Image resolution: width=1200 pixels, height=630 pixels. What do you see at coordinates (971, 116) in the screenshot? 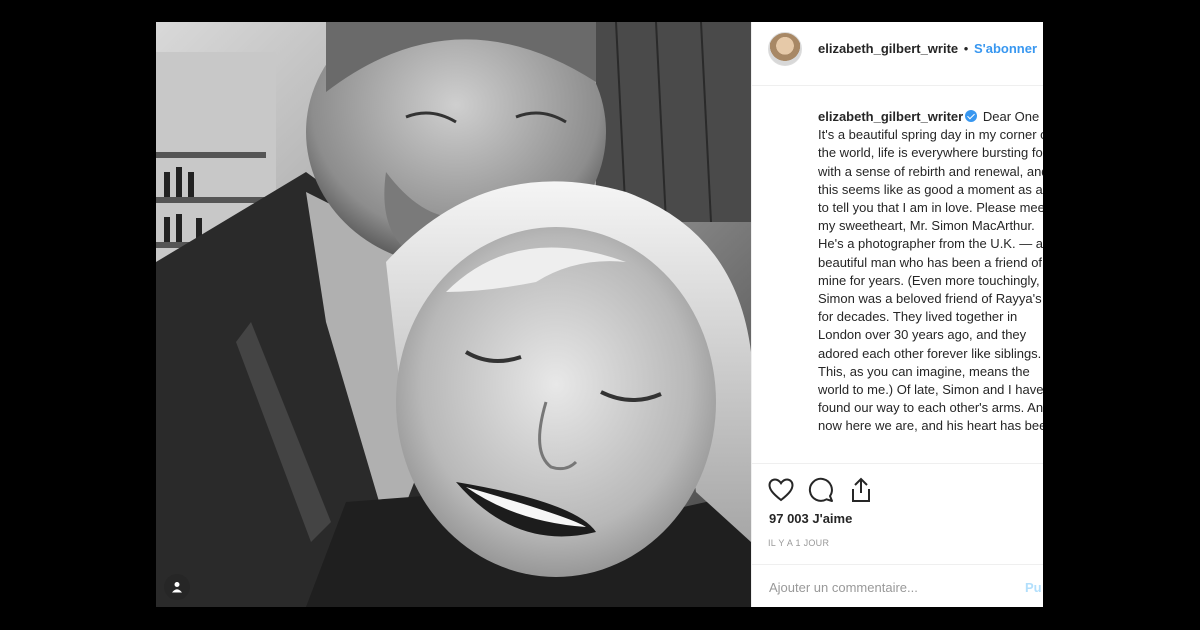
I see `verified-icon` at bounding box center [971, 116].